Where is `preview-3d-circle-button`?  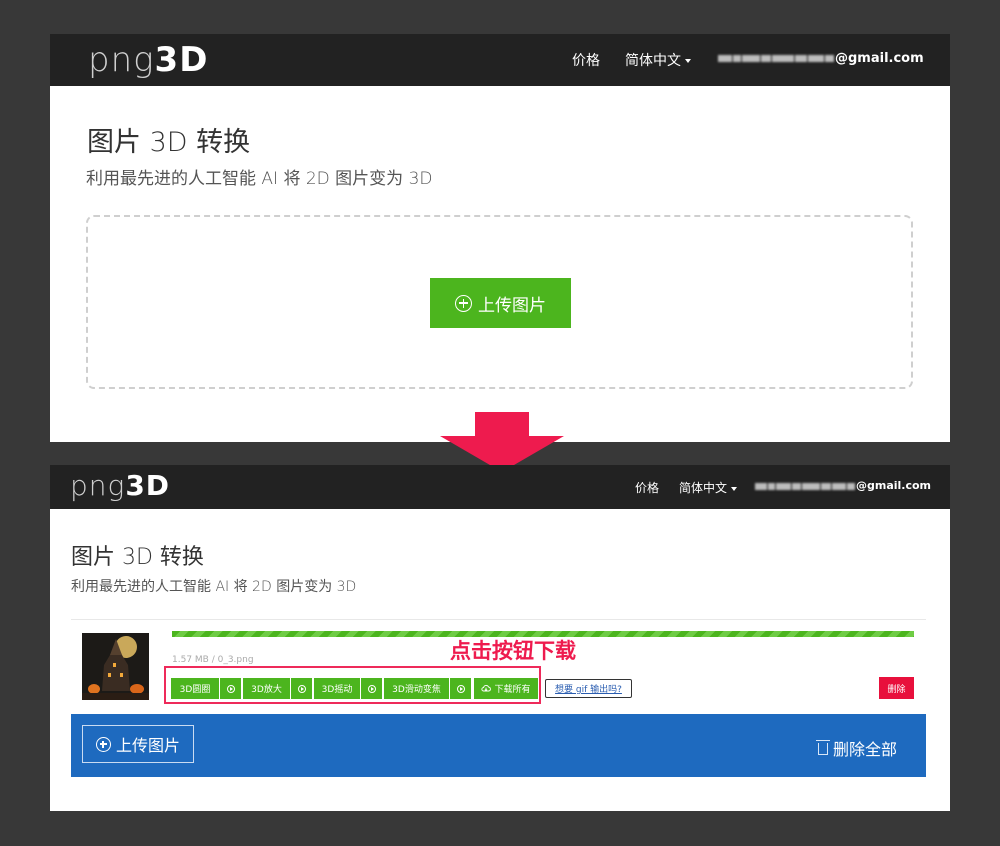
preview-3d-circle-button is located at coordinates (230, 688).